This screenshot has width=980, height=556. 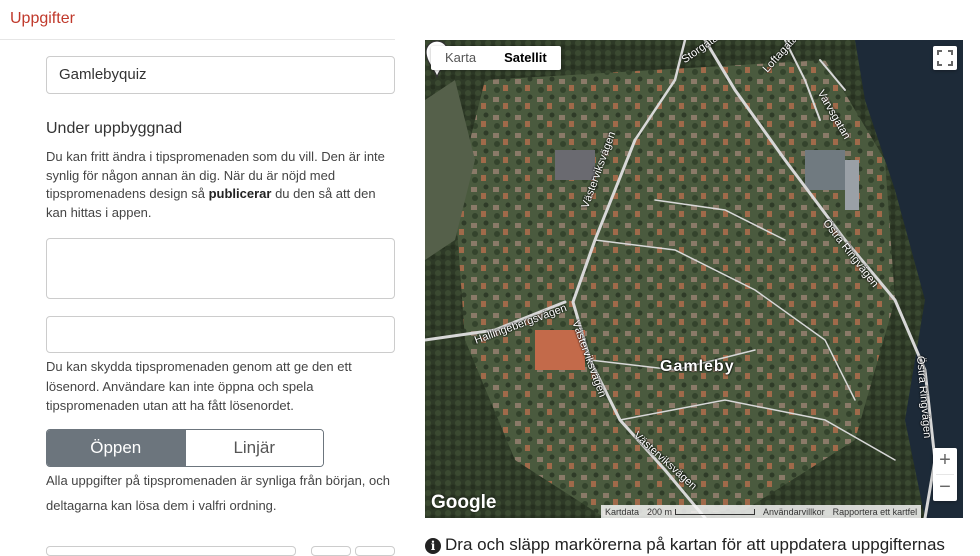 What do you see at coordinates (240, 193) in the screenshot?
I see `publish-emphasis: publicerar` at bounding box center [240, 193].